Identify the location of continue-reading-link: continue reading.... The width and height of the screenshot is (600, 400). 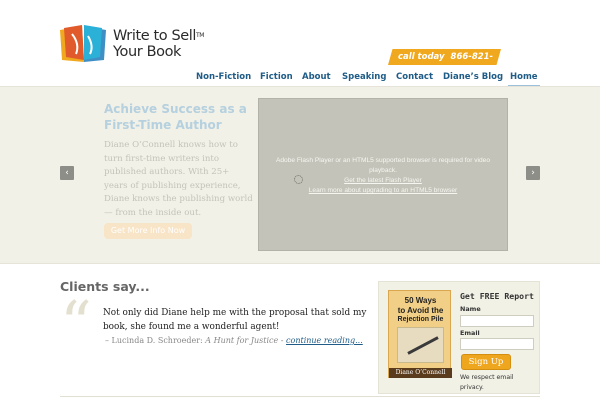
(324, 340).